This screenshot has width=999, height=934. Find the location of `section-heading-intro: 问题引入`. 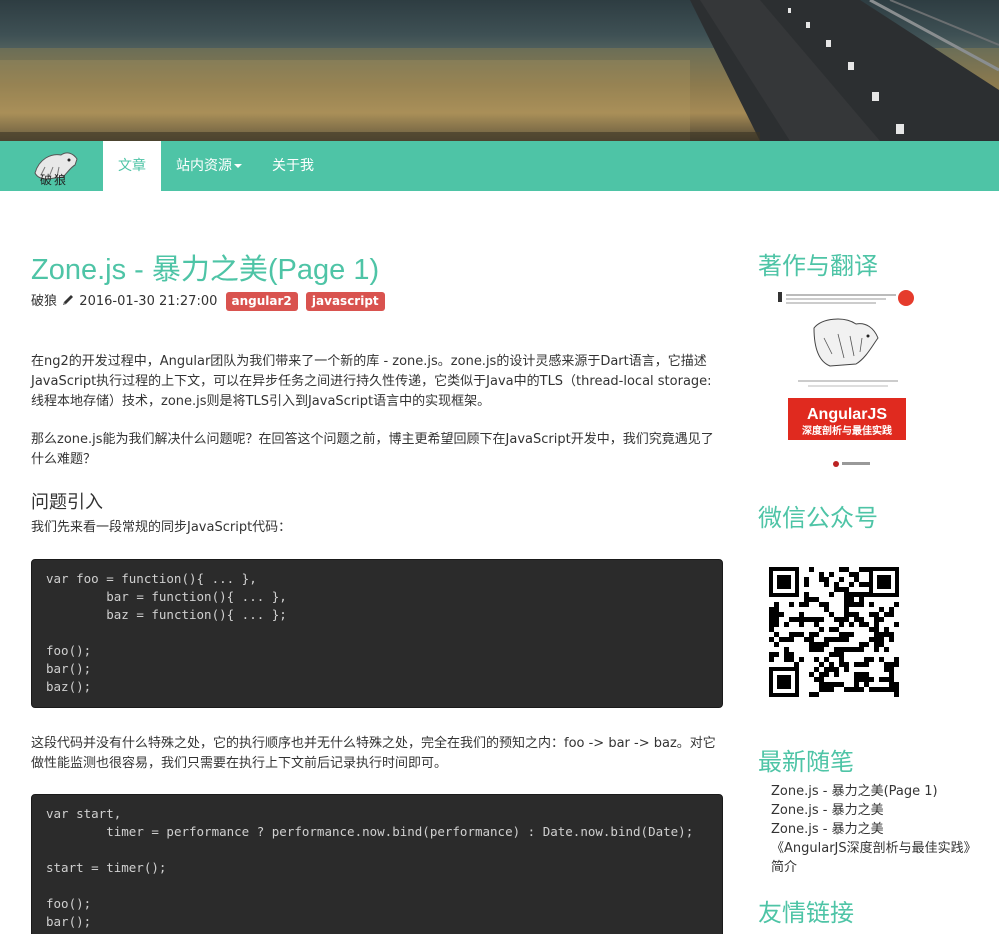

section-heading-intro: 问题引入 is located at coordinates (67, 502).